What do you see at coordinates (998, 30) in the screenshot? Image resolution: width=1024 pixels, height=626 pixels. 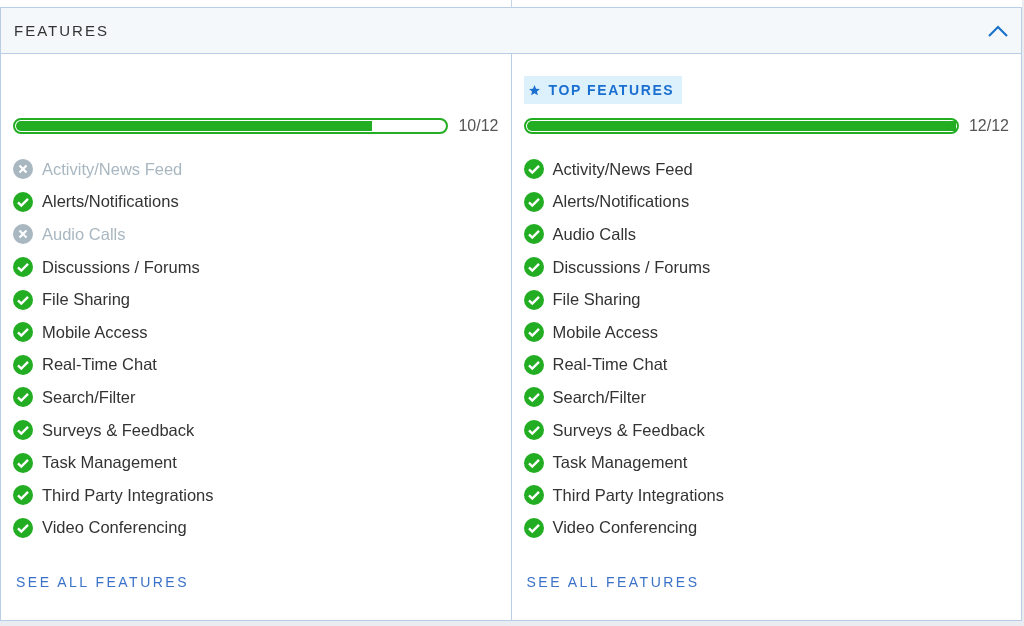 I see `chevron-icon` at bounding box center [998, 30].